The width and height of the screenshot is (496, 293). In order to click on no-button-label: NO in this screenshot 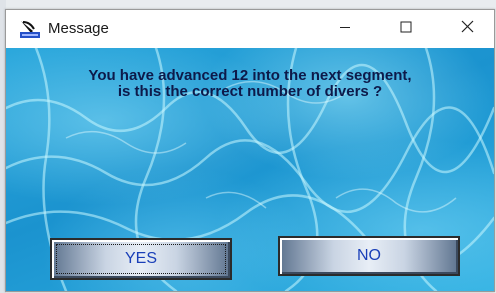, I will do `click(369, 255)`.